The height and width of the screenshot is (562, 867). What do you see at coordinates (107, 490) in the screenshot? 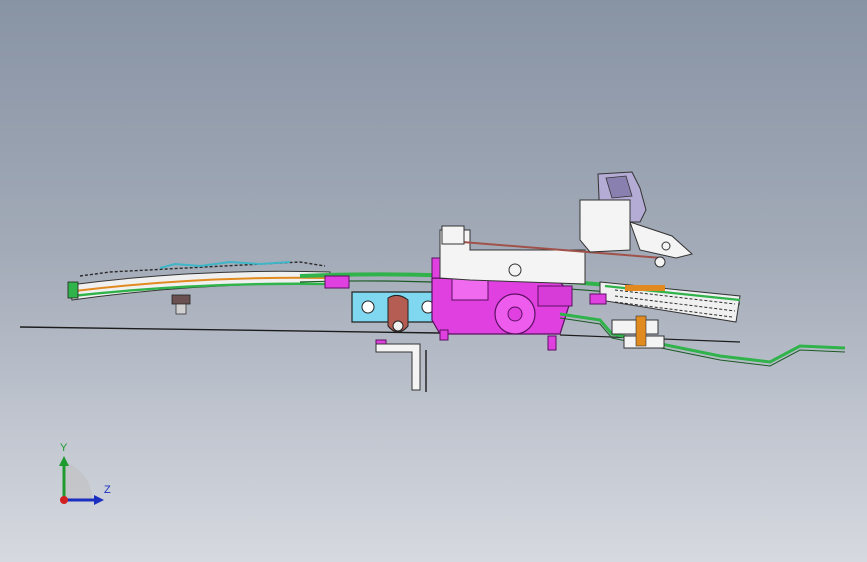
I see `z-axis-label: Z` at bounding box center [107, 490].